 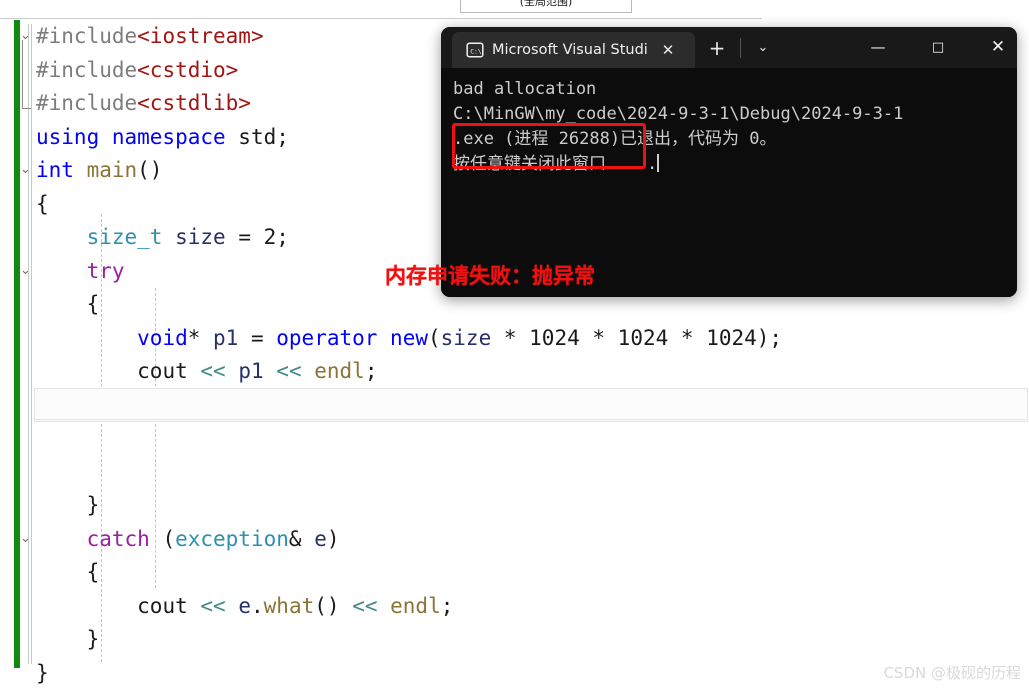 What do you see at coordinates (546, 6) in the screenshot?
I see `scope-dropdown: (全局范围)` at bounding box center [546, 6].